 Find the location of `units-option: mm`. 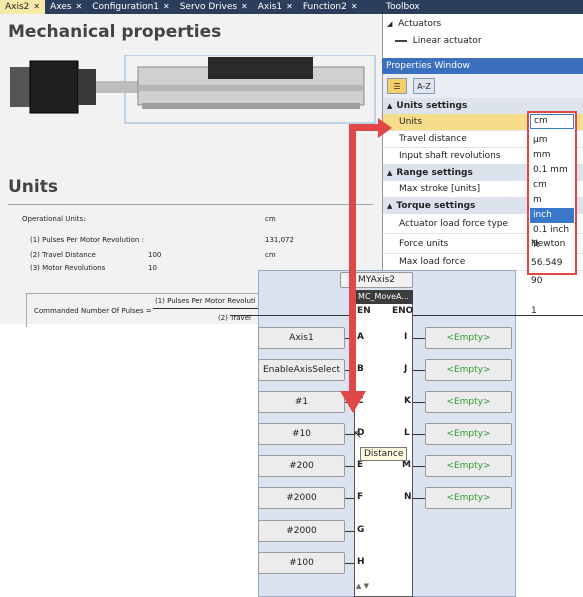

units-option: mm is located at coordinates (552, 155).